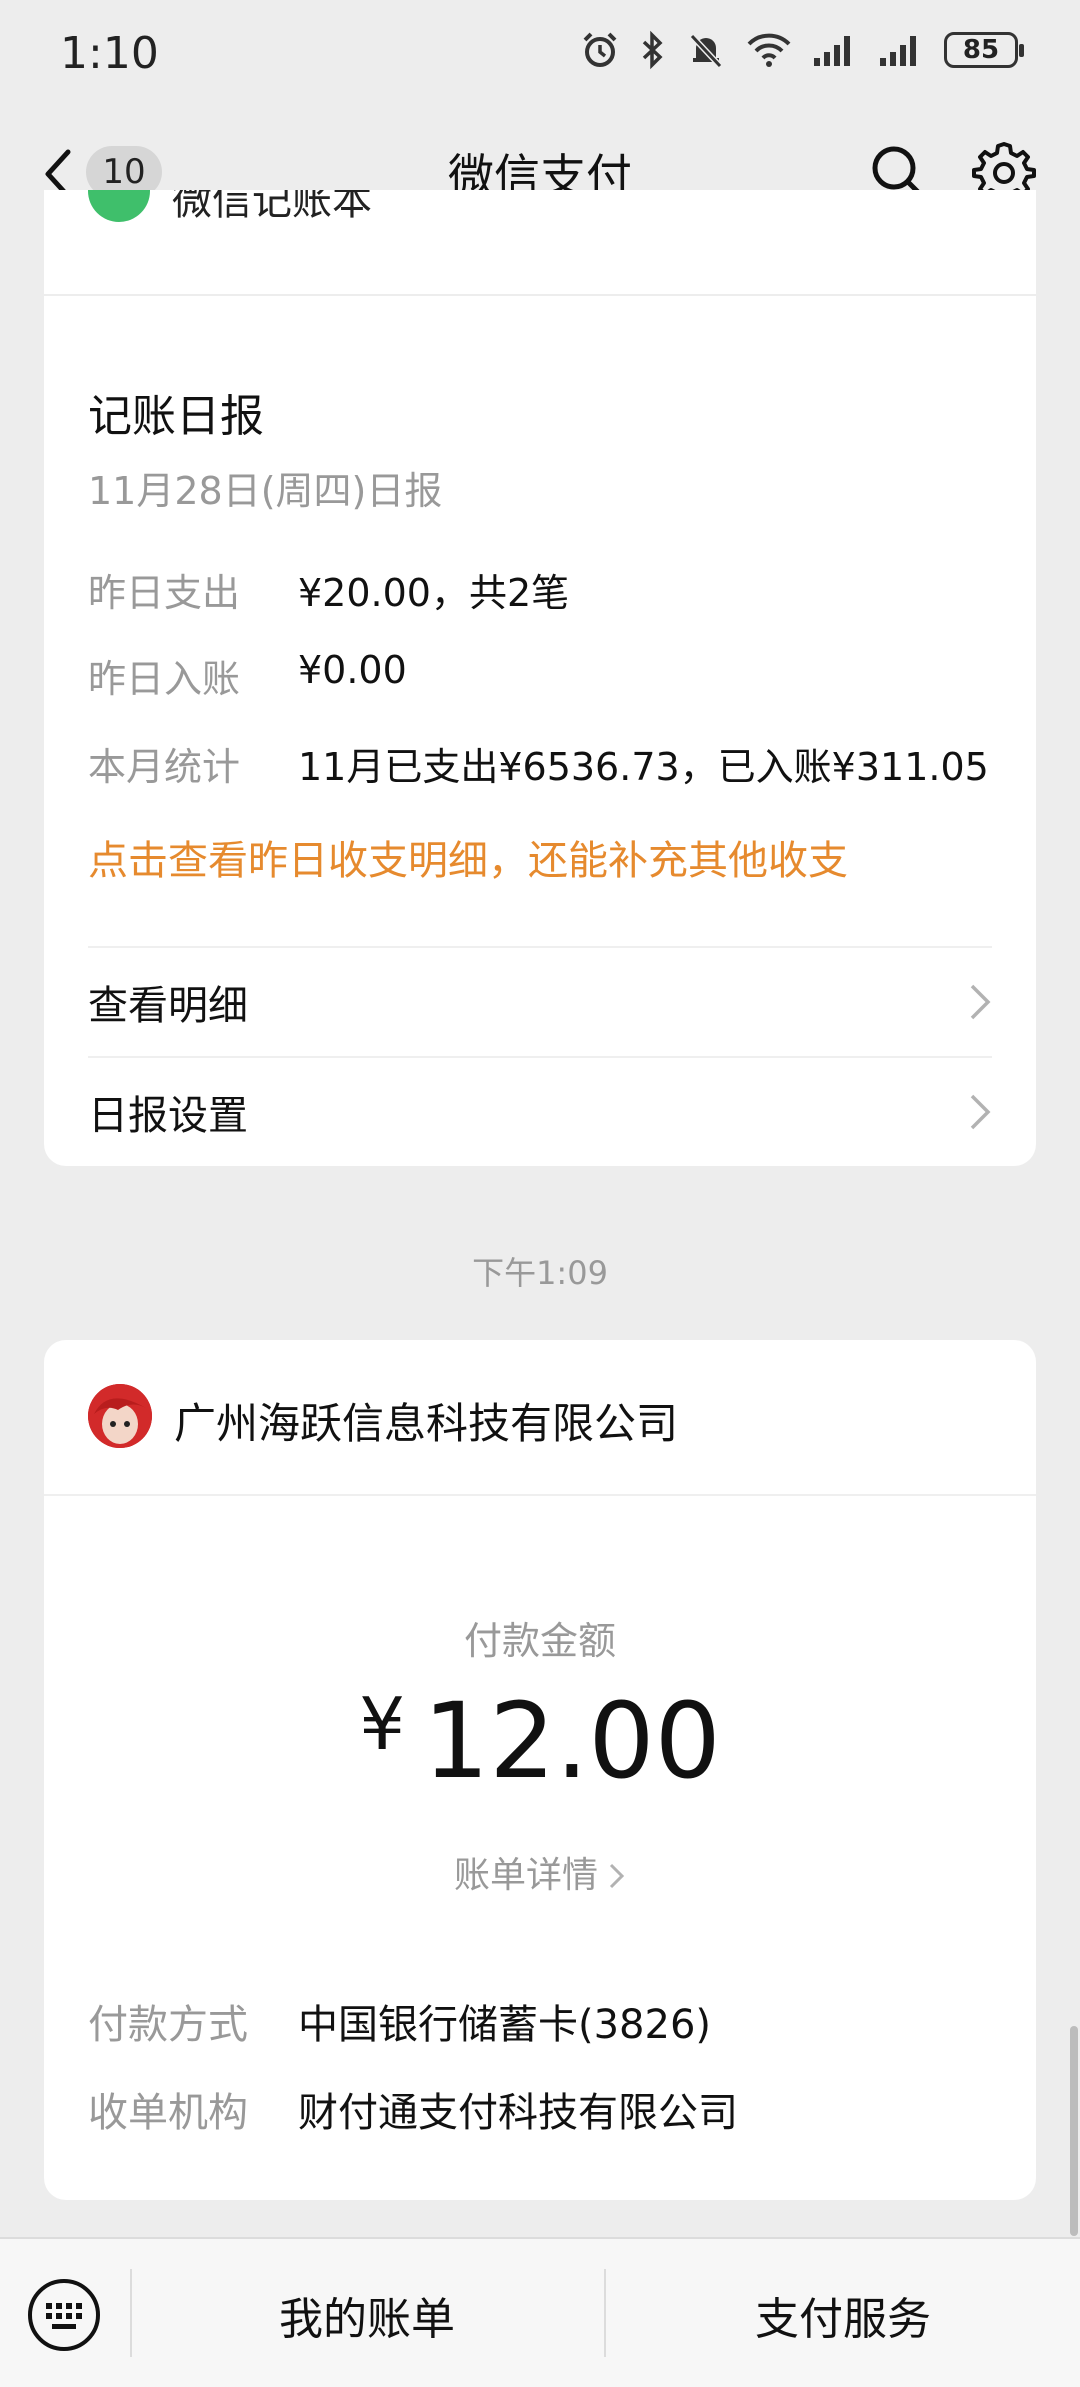 Image resolution: width=1080 pixels, height=2387 pixels. Describe the element at coordinates (540, 1001) in the screenshot. I see `view-details-row: 查看明细` at that location.